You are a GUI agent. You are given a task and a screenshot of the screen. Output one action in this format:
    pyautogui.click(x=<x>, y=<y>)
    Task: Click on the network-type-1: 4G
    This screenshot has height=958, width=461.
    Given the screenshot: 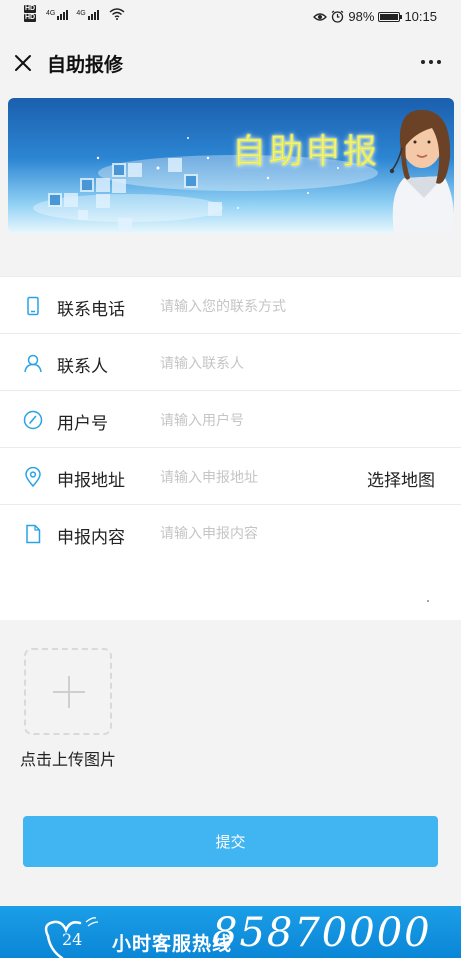 What is the action you would take?
    pyautogui.click(x=51, y=13)
    